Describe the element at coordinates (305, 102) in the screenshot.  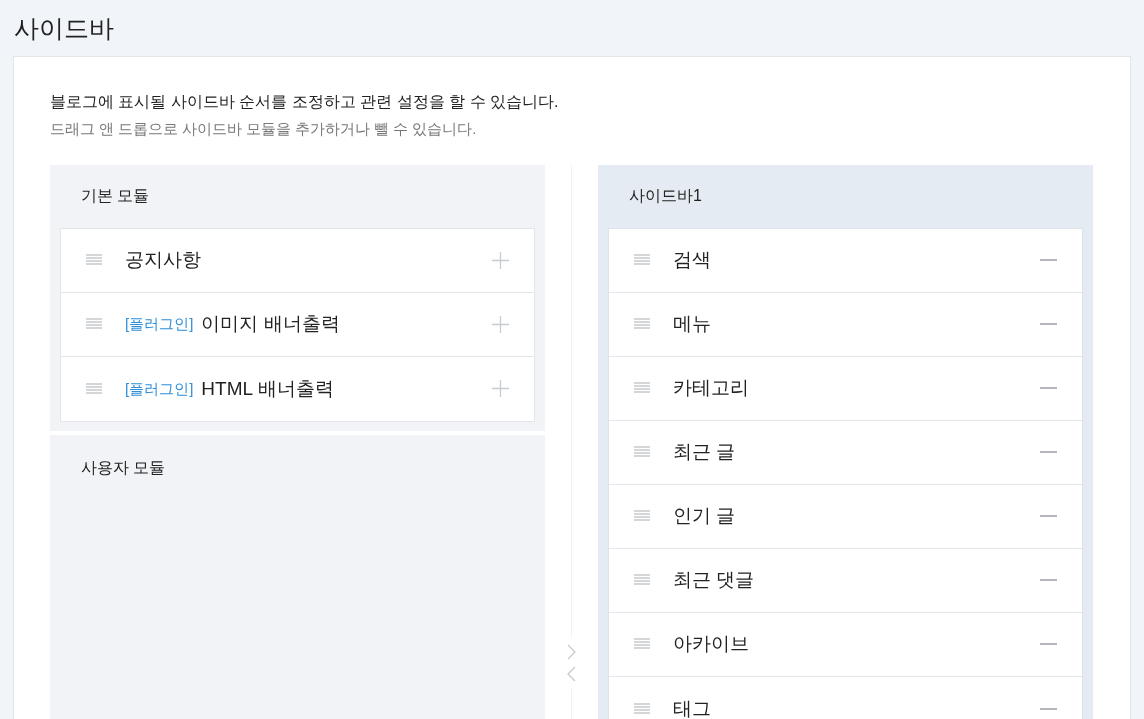
I see `description-text: 블로그에 표시될 사이드바 순서를 조정하고 관련 설정을 할 수 있습니다.` at that location.